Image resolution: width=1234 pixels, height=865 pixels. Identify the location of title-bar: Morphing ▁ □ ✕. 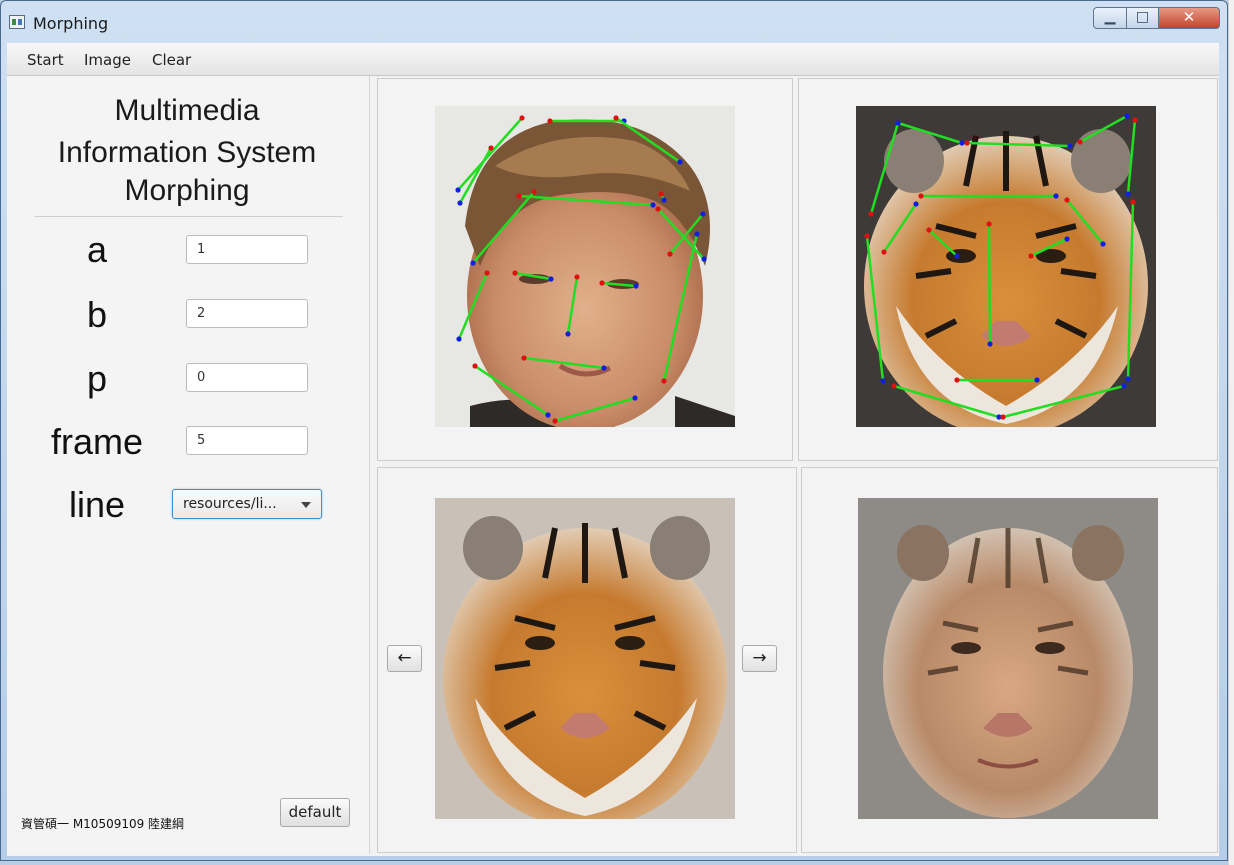
(614, 21).